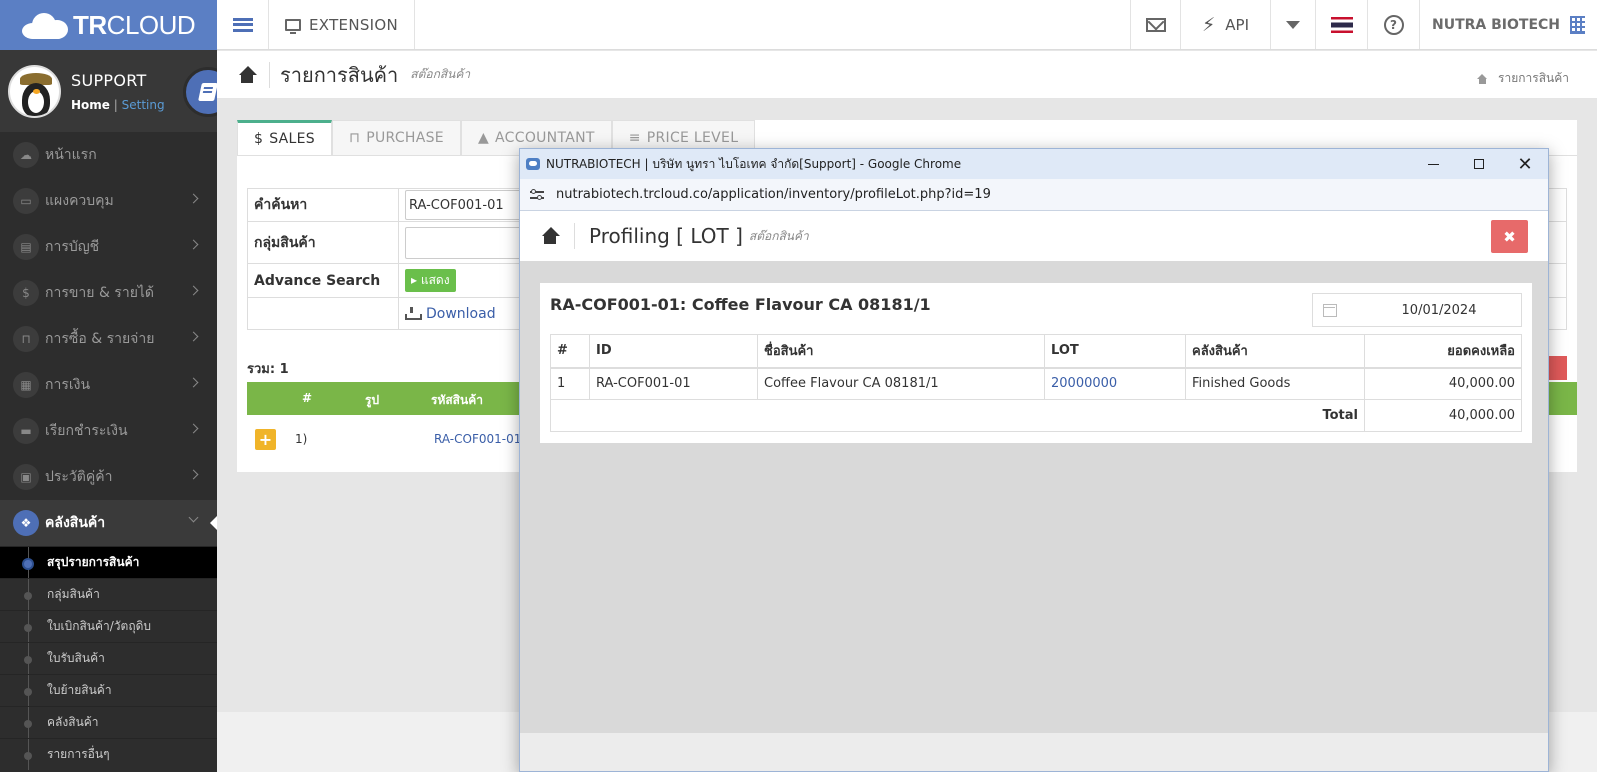  Describe the element at coordinates (1525, 164) in the screenshot. I see `window-close-button: ✕` at that location.